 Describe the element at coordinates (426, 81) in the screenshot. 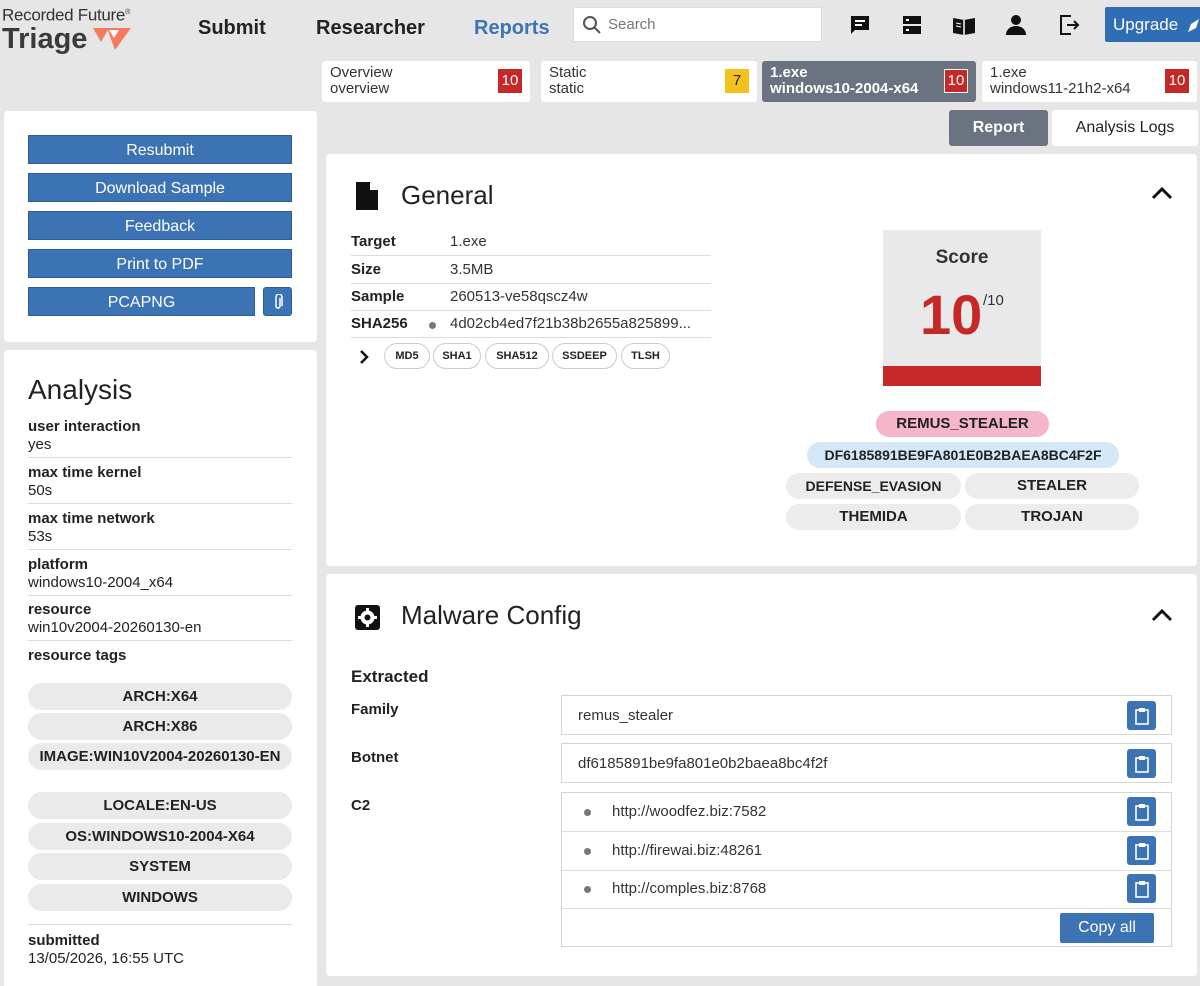

I see `tab-overview: Overview overview 10` at that location.